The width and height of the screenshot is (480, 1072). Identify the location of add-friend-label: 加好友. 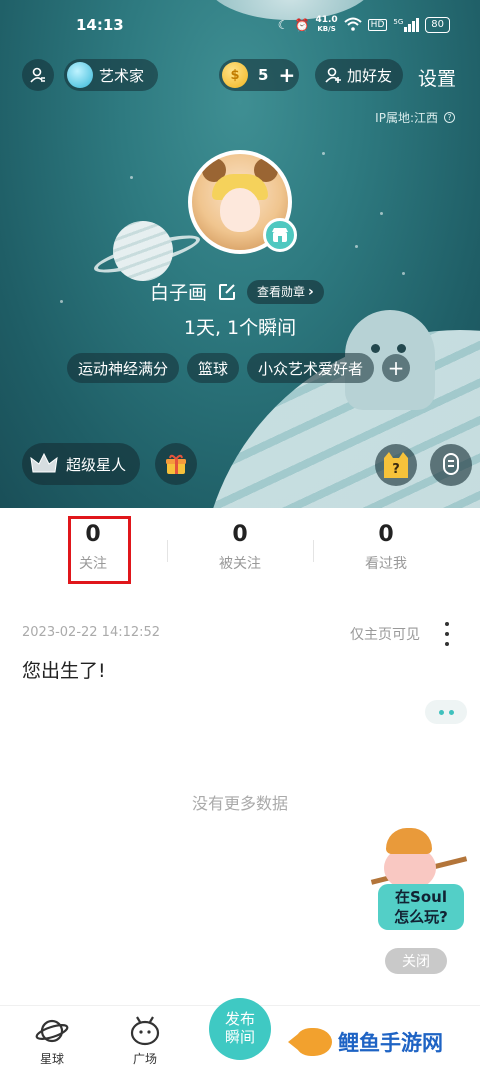
(370, 75).